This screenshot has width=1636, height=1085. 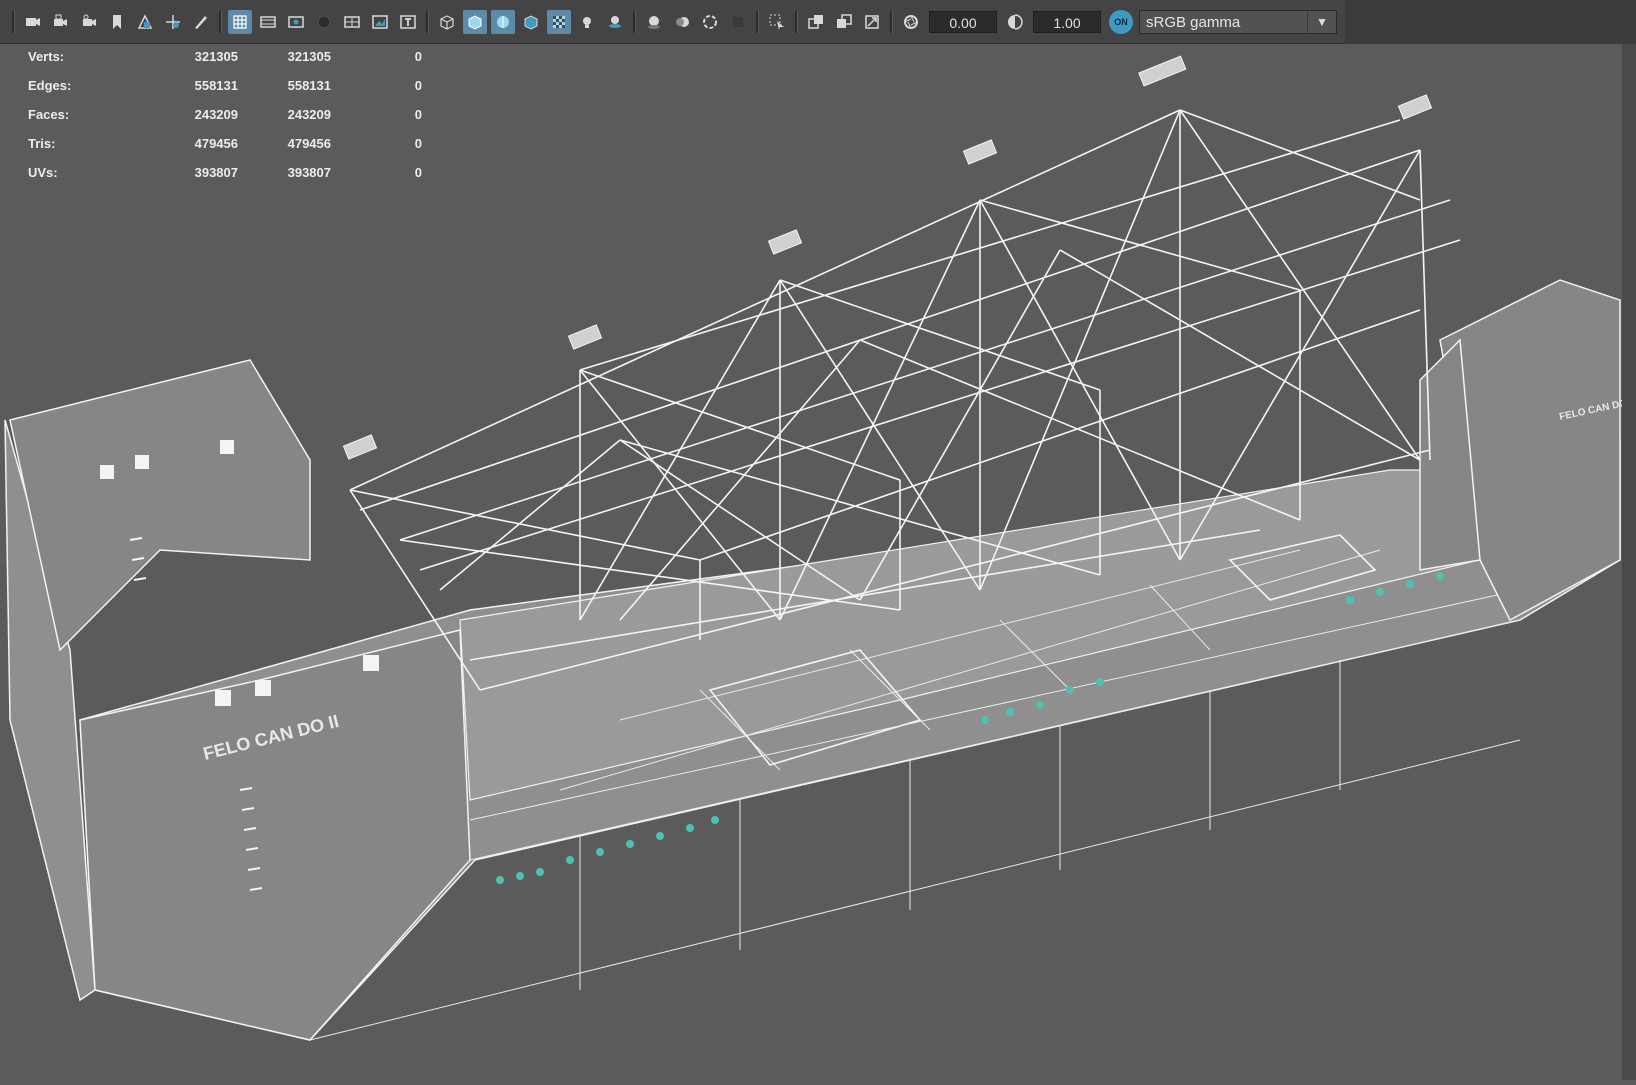 I want to click on smooth-shade-icon, so click(x=475, y=21).